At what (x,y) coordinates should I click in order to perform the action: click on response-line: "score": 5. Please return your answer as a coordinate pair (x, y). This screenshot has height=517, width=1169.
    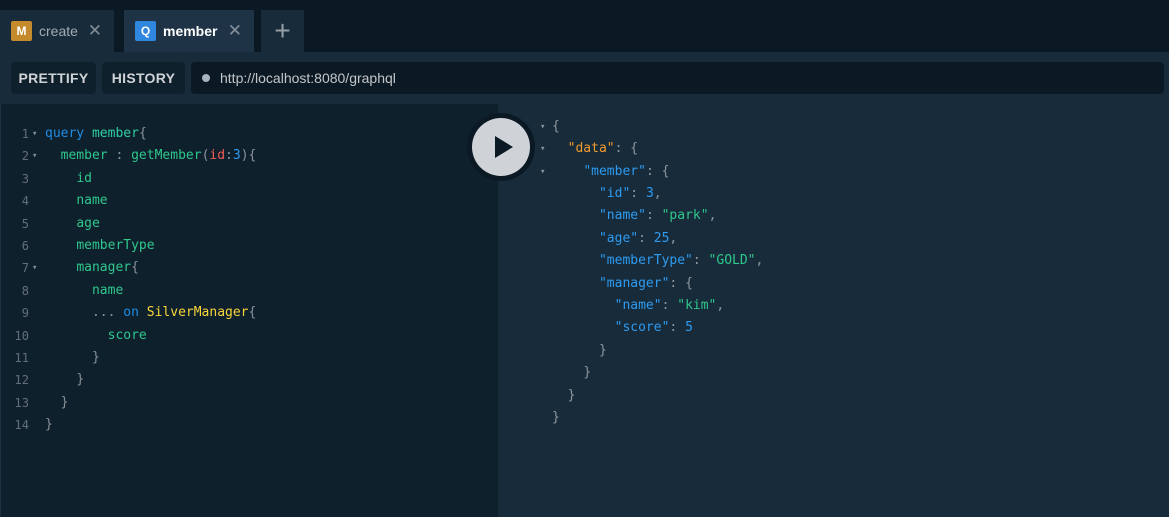
    Looking at the image, I should click on (653, 327).